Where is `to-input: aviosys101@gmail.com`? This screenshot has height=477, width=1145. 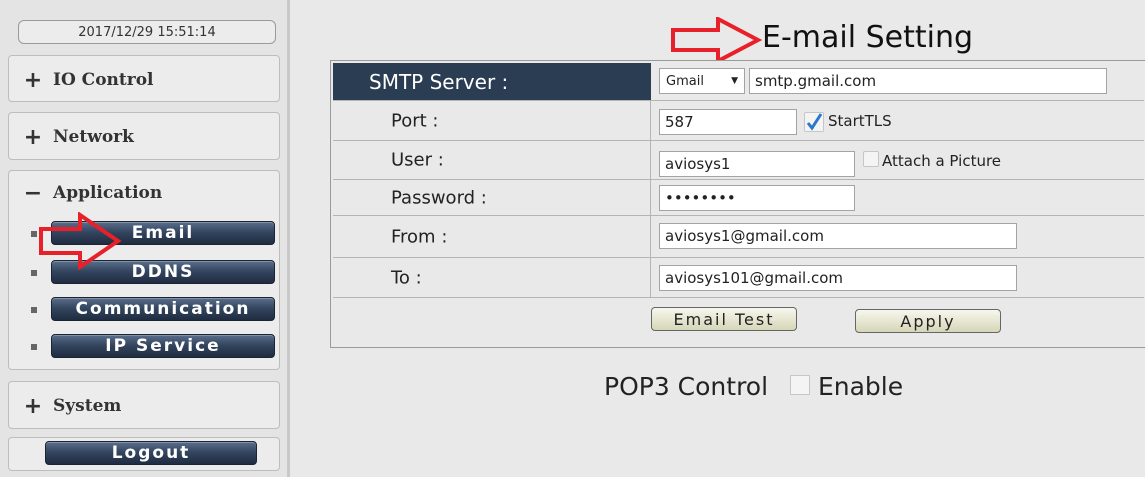 to-input: aviosys101@gmail.com is located at coordinates (838, 278).